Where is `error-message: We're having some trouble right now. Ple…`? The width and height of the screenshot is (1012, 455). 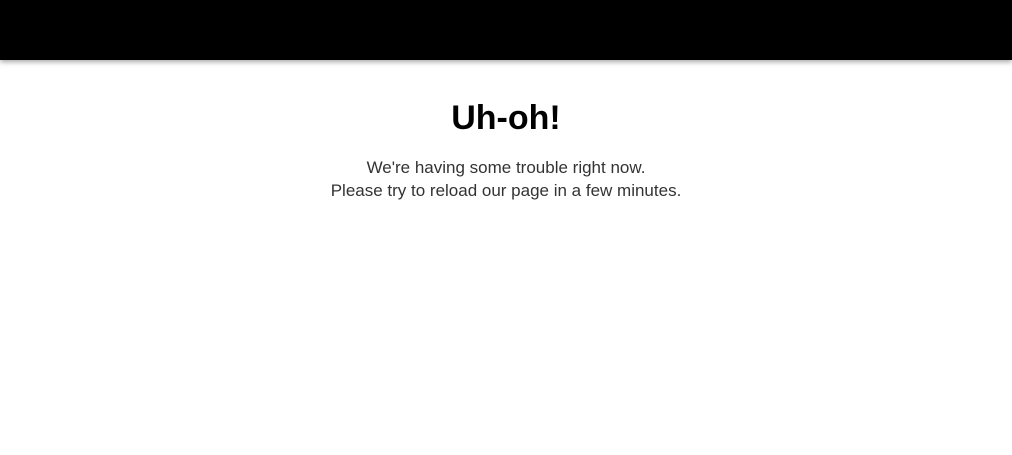
error-message: We're having some trouble right now. Ple… is located at coordinates (506, 179).